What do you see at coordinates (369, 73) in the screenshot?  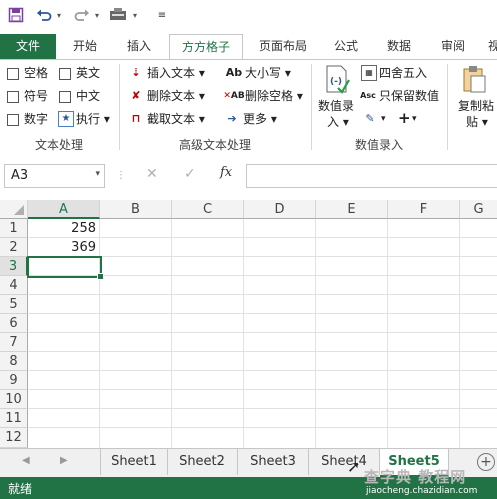 I see `round-icon: ▦` at bounding box center [369, 73].